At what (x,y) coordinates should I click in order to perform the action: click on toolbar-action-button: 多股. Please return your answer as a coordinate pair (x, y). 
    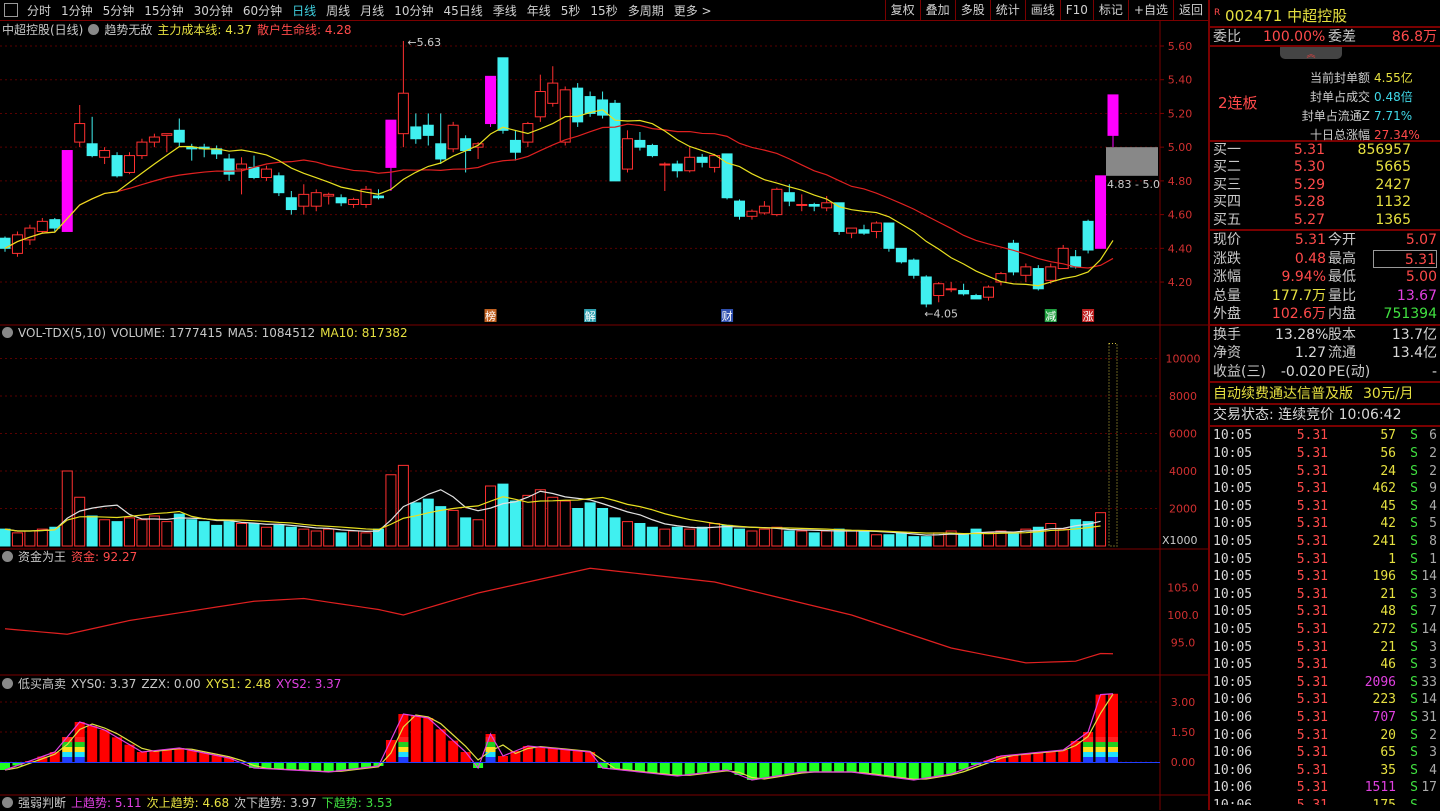
    Looking at the image, I should click on (972, 10).